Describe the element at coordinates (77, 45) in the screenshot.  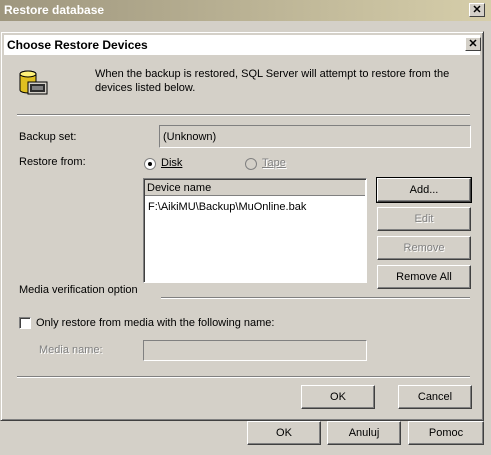
I see `dialog-title: Choose Restore Devices` at that location.